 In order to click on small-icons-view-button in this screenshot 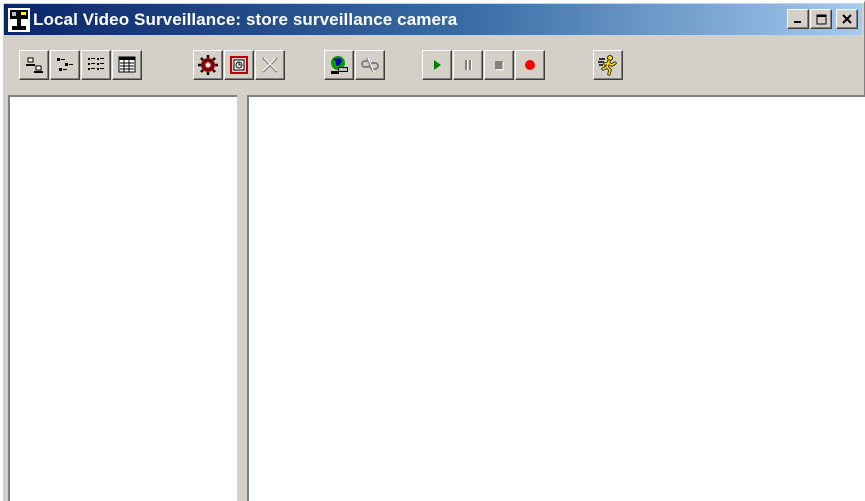, I will do `click(65, 65)`.